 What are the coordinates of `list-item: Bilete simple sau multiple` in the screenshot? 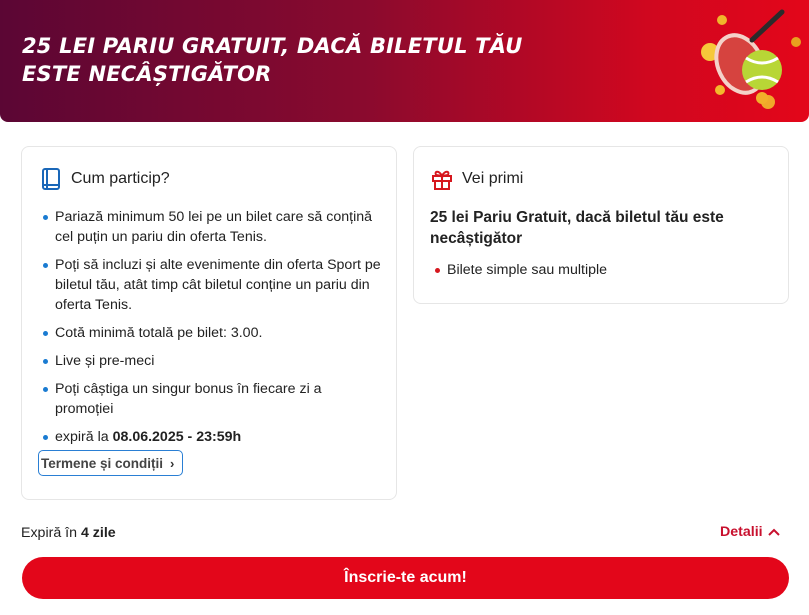 It's located at (520, 270).